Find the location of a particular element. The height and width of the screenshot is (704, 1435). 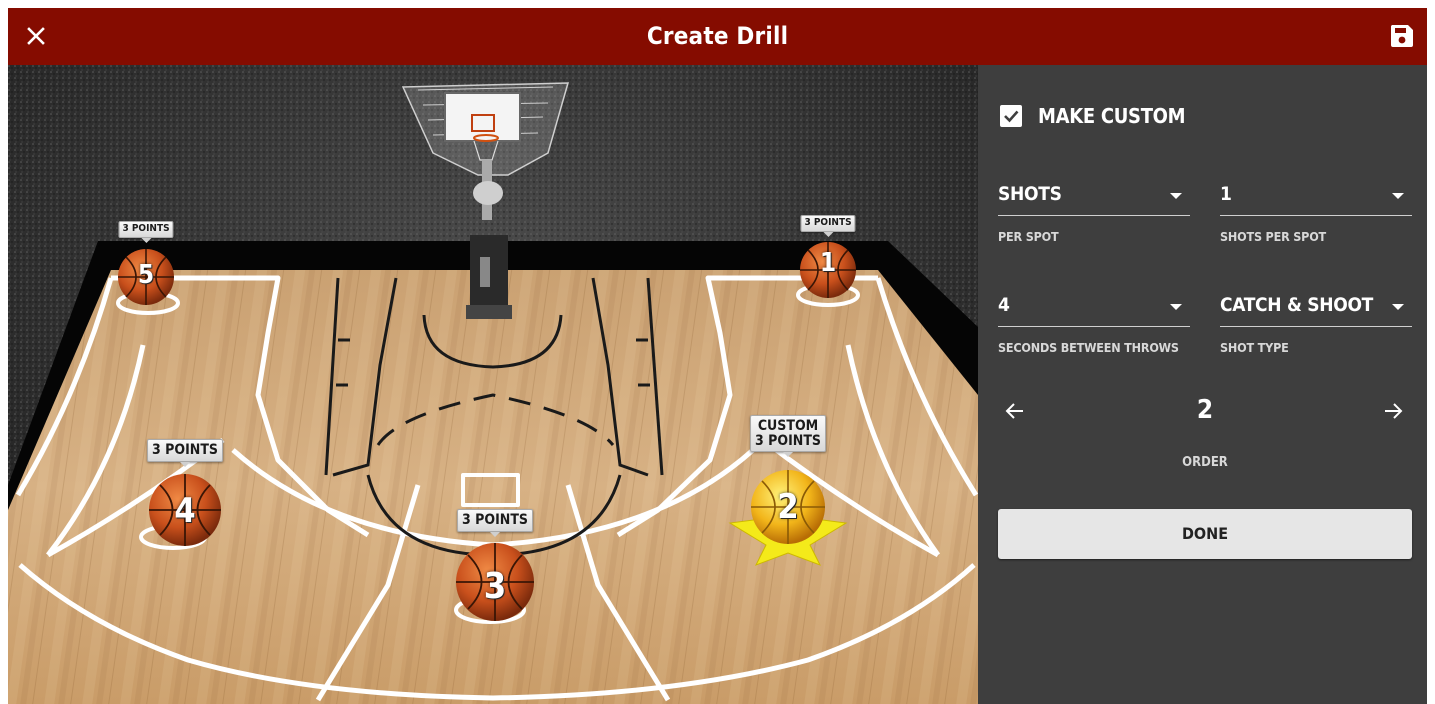

spot-2-label: CUSTOM 3 POINTS is located at coordinates (788, 436).